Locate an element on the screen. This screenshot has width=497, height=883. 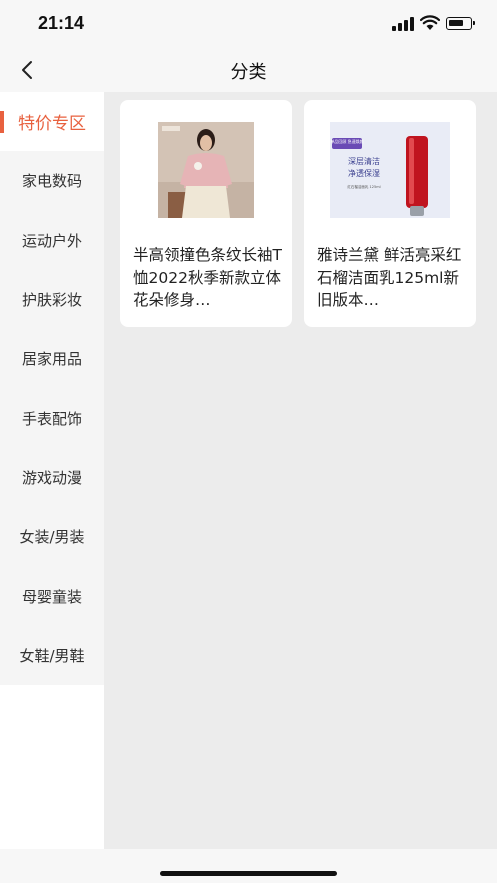
sidebar-item-label: 居家用品 is located at coordinates (51, 359).